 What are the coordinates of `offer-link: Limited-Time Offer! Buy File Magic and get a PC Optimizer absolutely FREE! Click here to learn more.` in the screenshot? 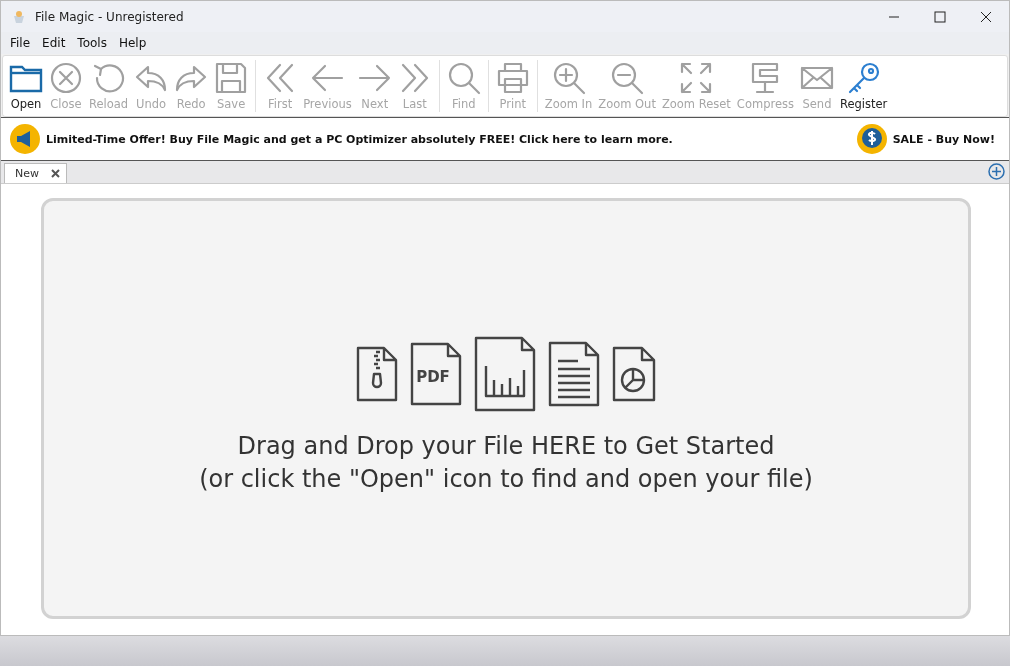 It's located at (448, 139).